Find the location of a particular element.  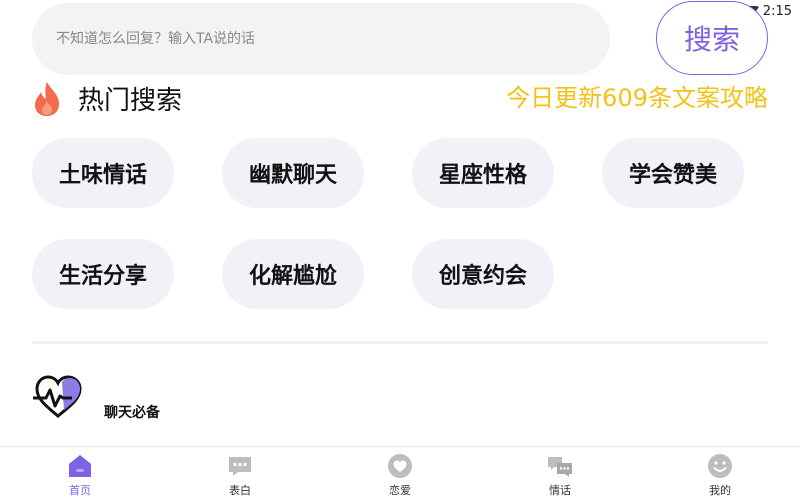

heartbeat-icon is located at coordinates (57, 396).